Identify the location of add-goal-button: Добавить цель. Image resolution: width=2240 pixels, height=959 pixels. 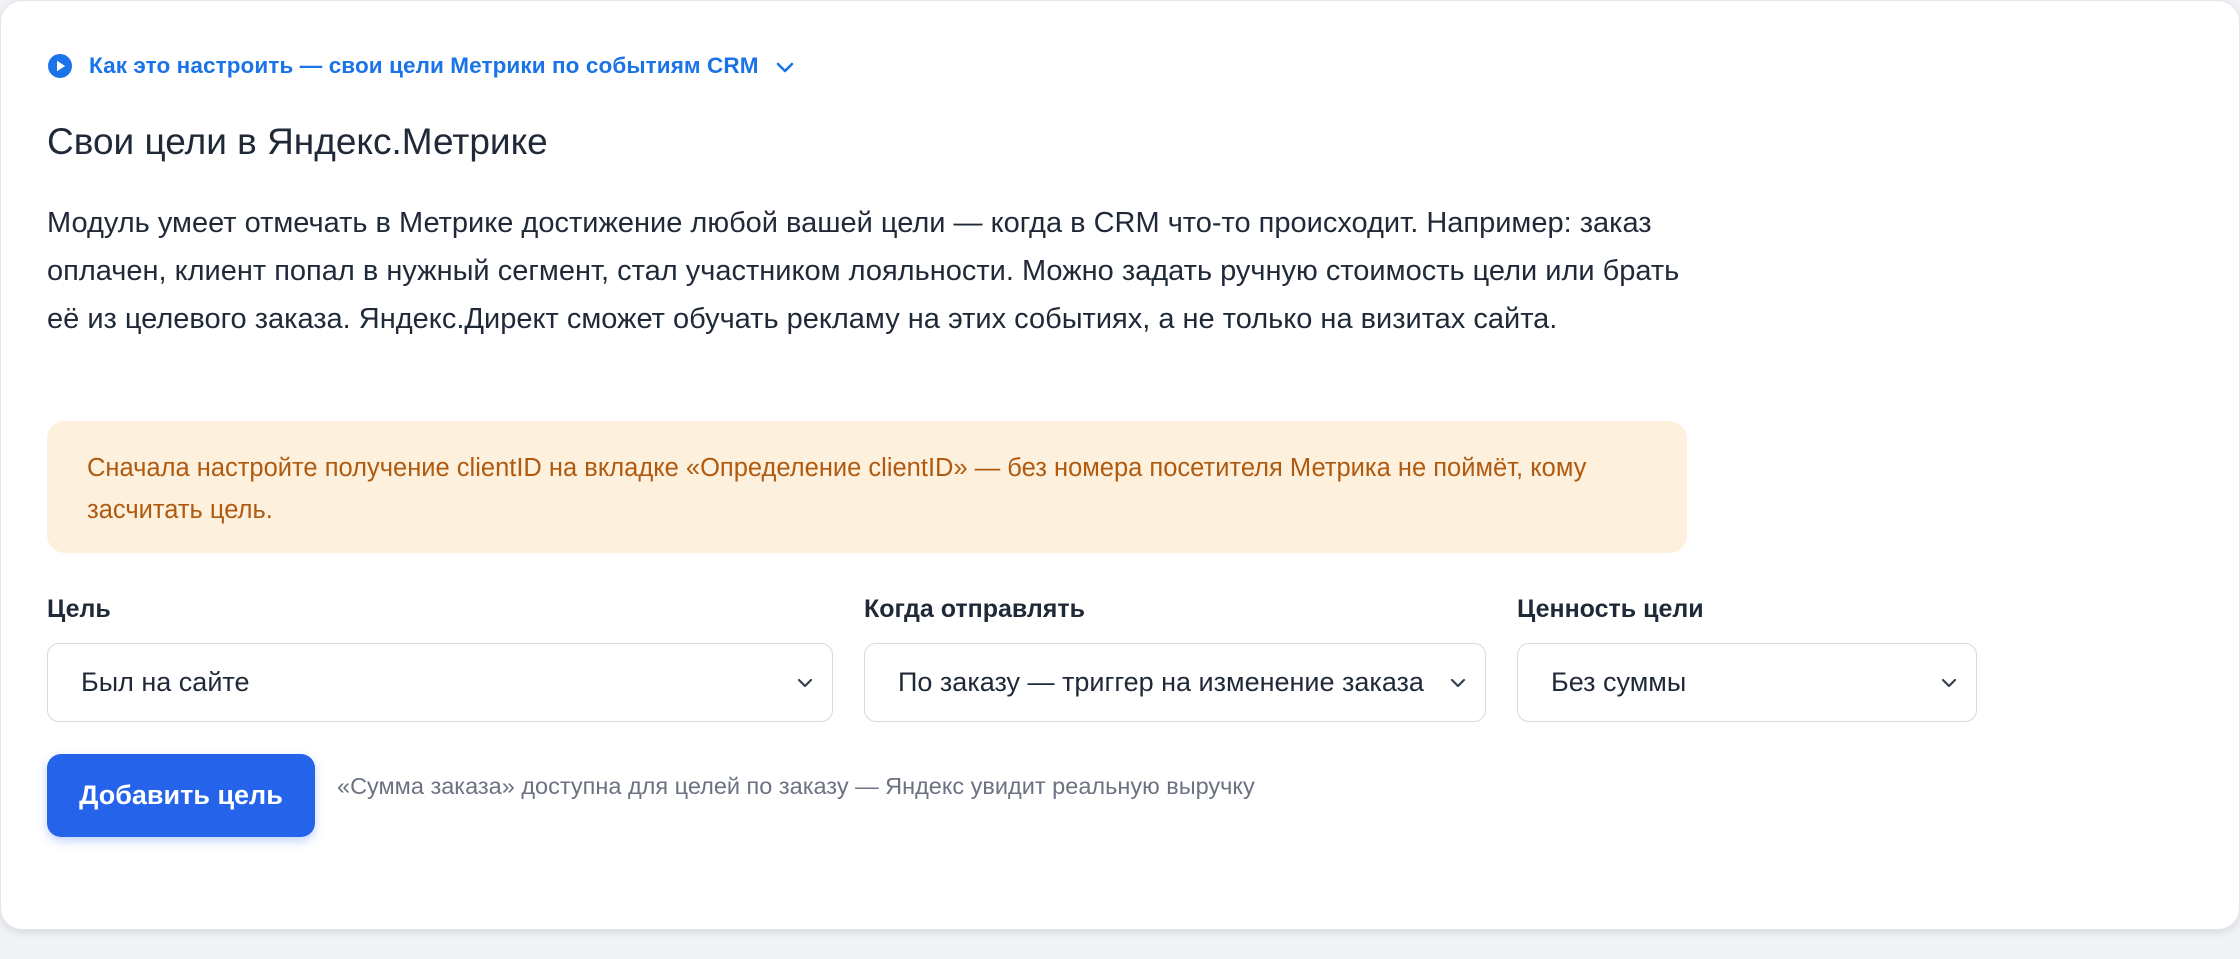
(181, 795).